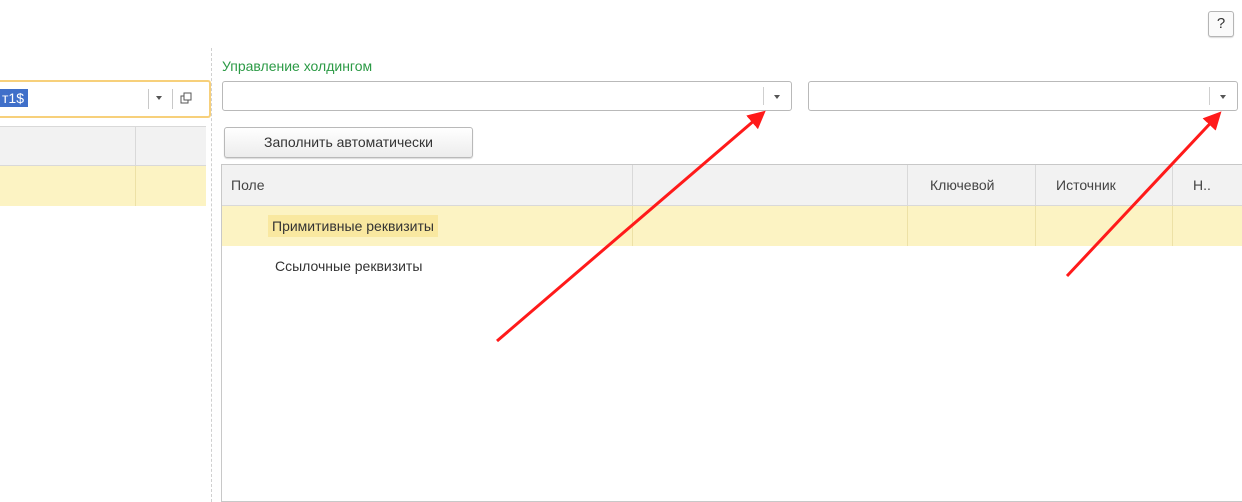 This screenshot has height=502, width=1242. What do you see at coordinates (732, 266) in the screenshot?
I see `table-row: Ссылочные реквизиты` at bounding box center [732, 266].